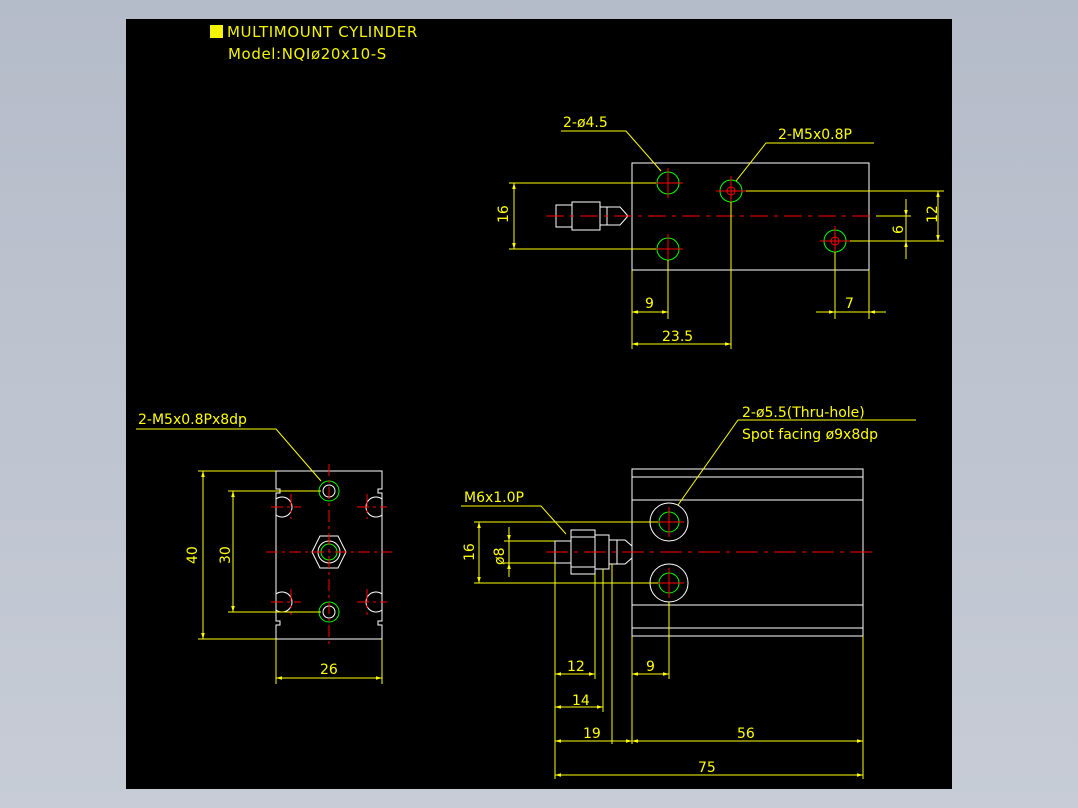  What do you see at coordinates (849, 304) in the screenshot?
I see `dim-7-top: 7` at bounding box center [849, 304].